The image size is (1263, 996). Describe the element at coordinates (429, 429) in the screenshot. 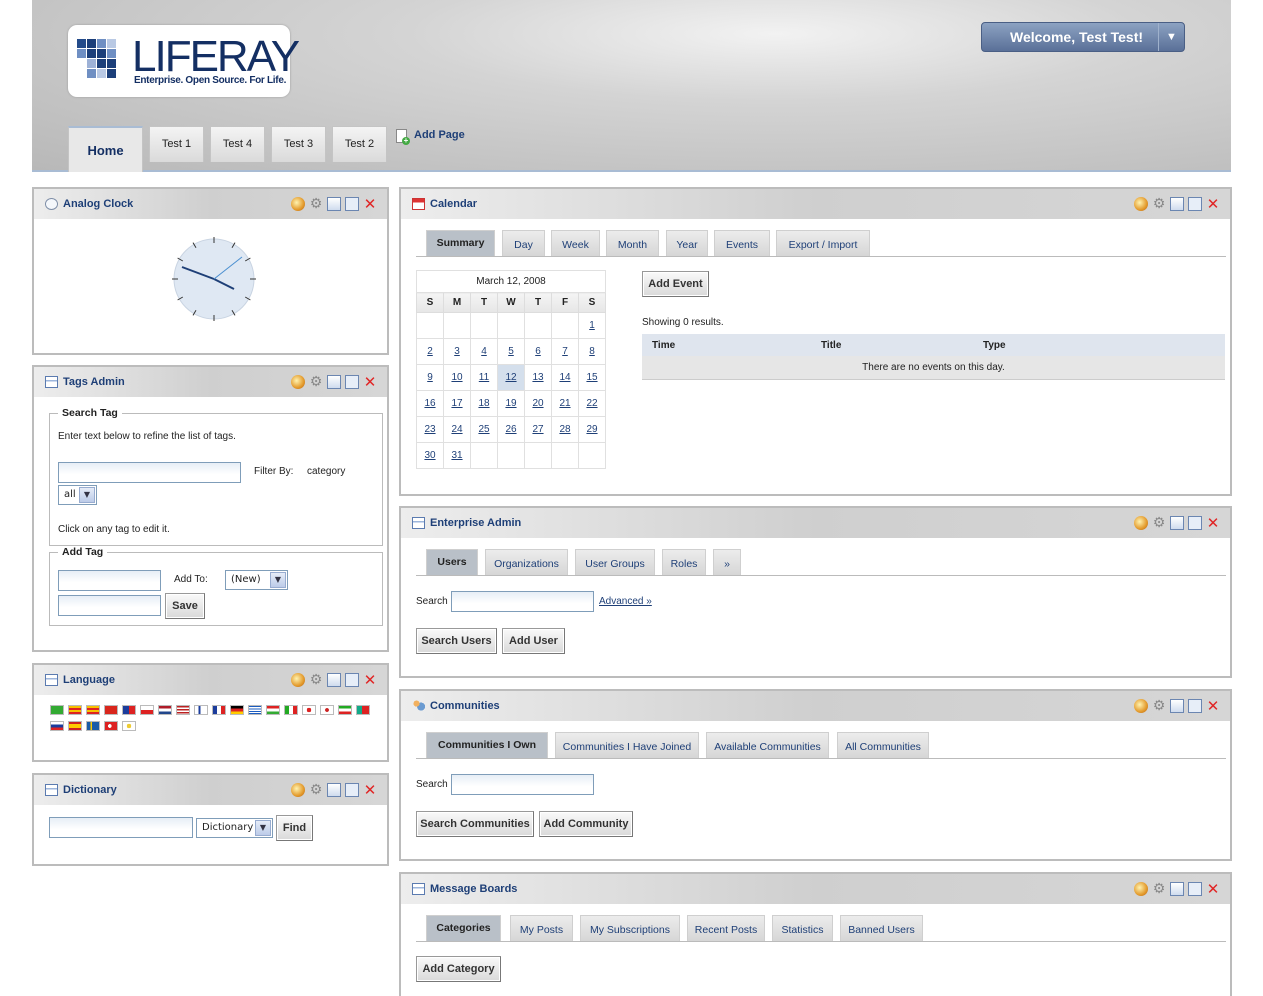

I see `calendar-day-link: 23` at that location.